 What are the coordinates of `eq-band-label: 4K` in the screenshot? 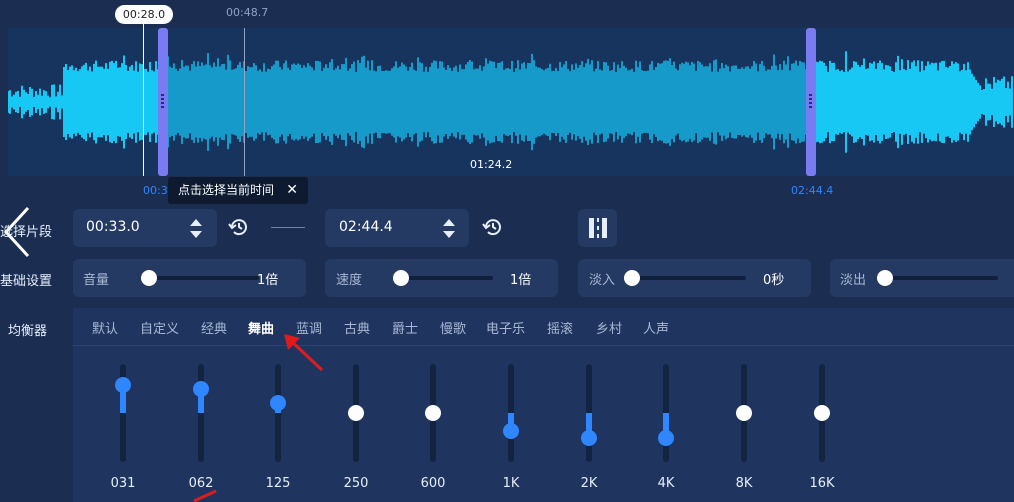 It's located at (666, 483).